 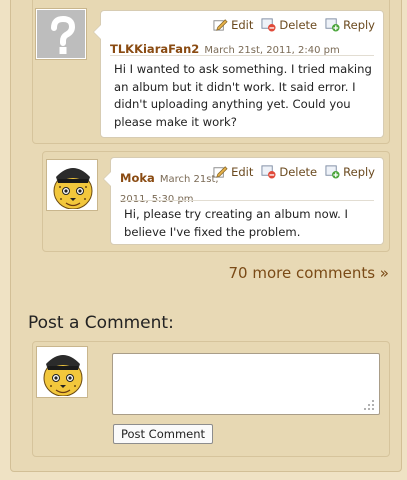 What do you see at coordinates (61, 34) in the screenshot?
I see `question-mark-icon` at bounding box center [61, 34].